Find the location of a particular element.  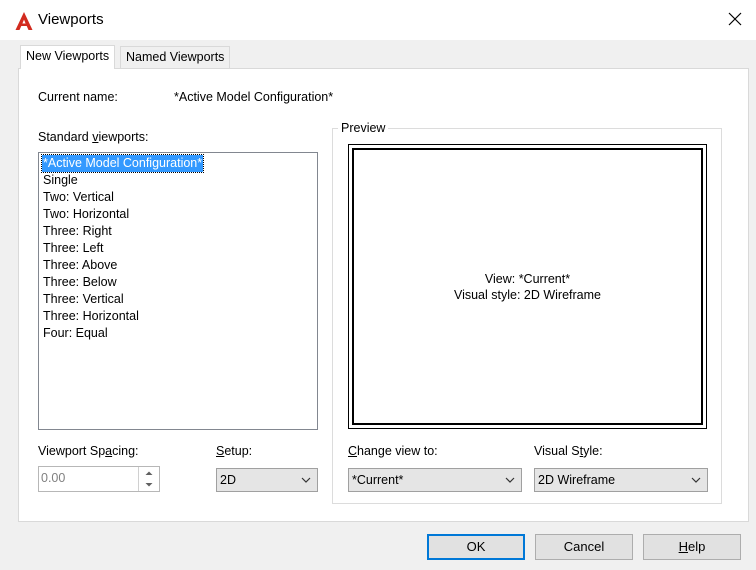

cancel-button: Cancel is located at coordinates (584, 547).